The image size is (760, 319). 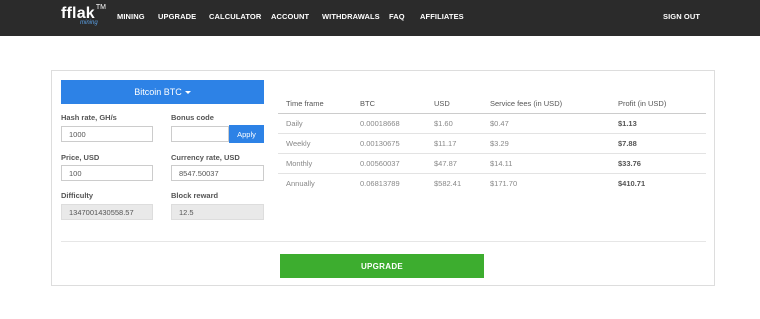 What do you see at coordinates (77, 195) in the screenshot?
I see `difficulty-label: Difficulty` at bounding box center [77, 195].